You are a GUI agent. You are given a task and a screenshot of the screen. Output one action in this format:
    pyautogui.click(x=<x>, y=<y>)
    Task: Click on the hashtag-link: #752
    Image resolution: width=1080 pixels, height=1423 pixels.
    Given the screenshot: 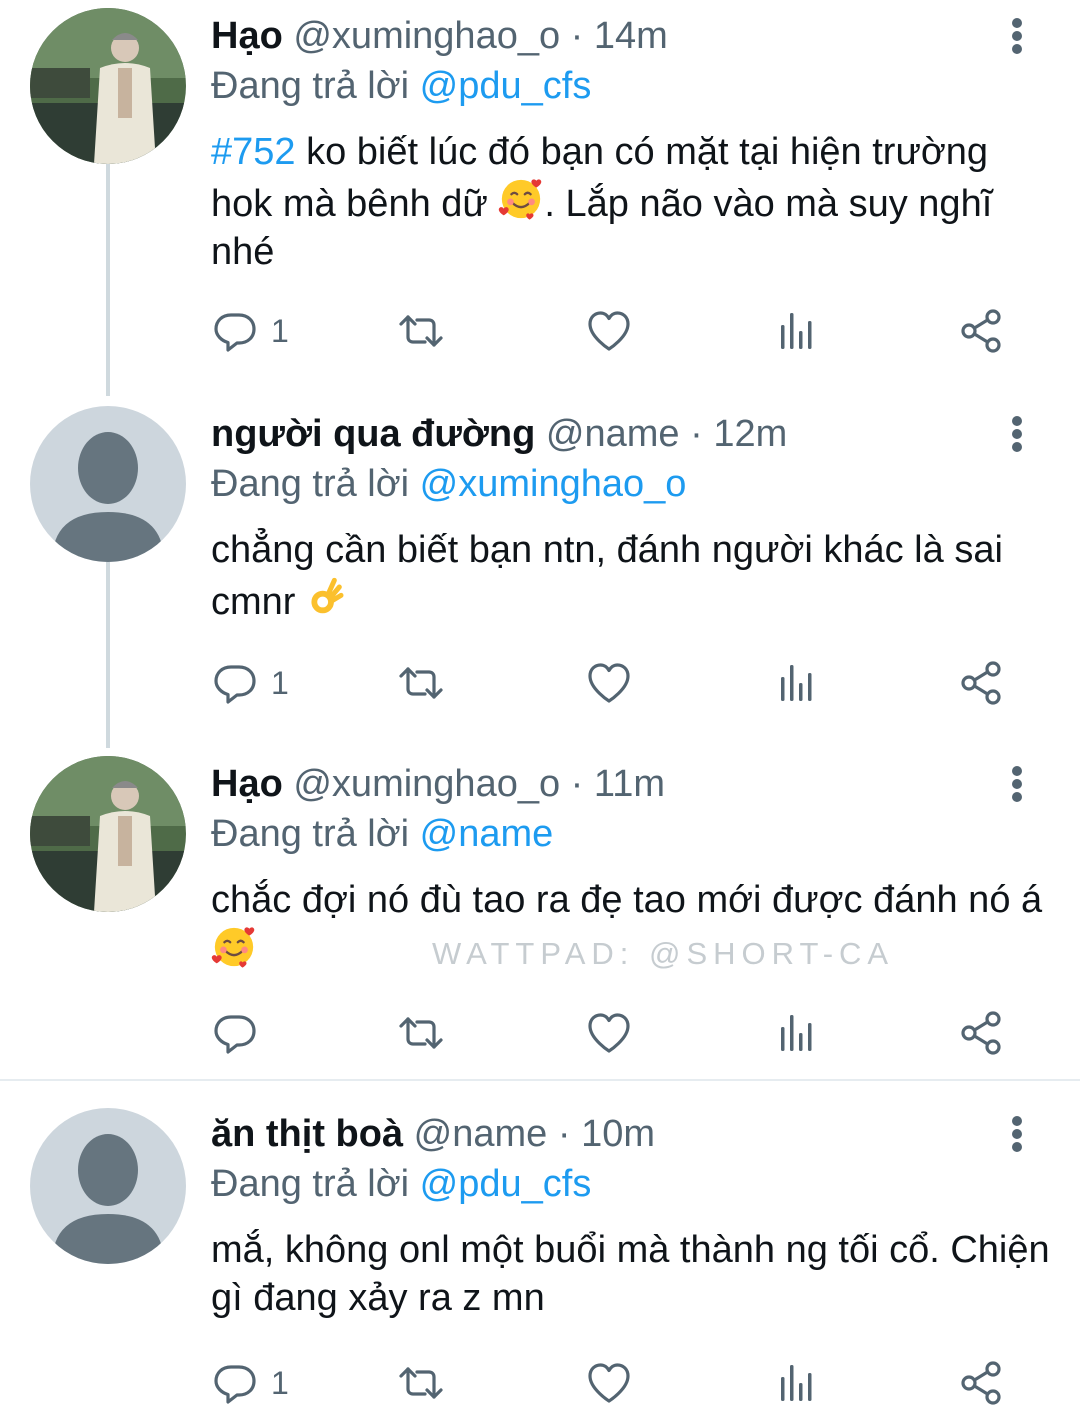 What is the action you would take?
    pyautogui.click(x=253, y=152)
    